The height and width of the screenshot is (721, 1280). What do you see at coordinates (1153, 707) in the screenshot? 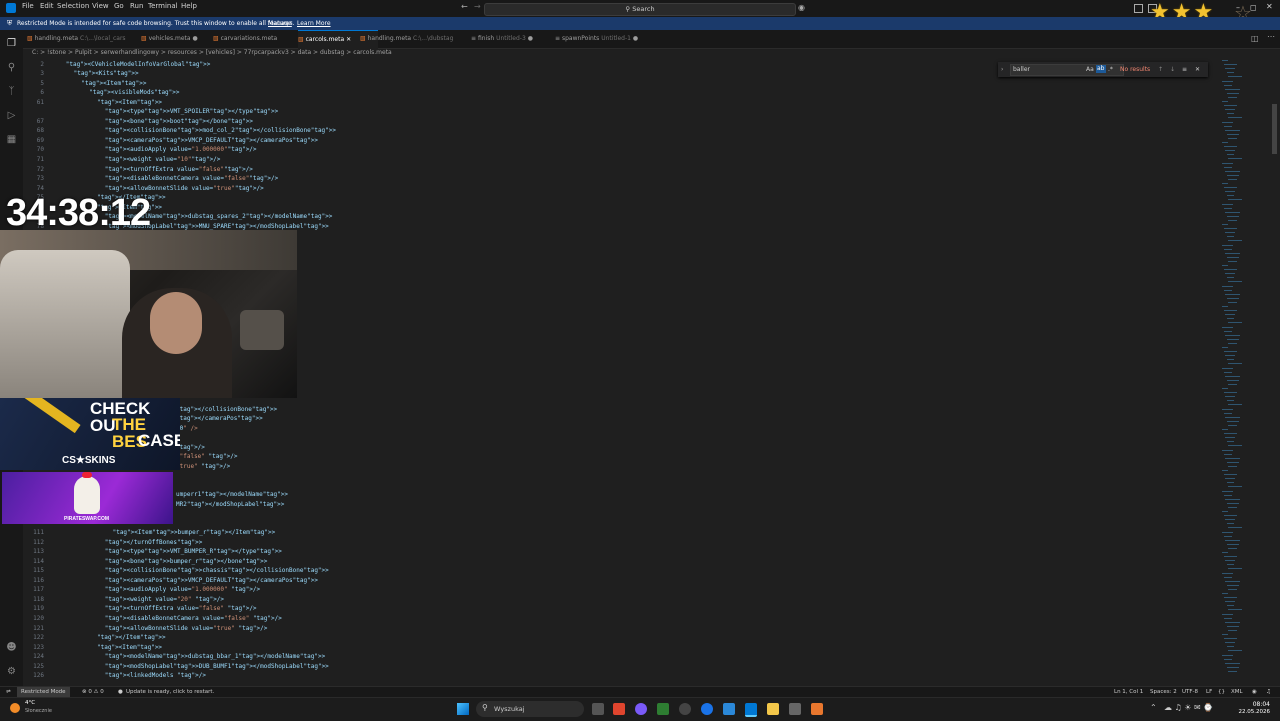
I see `tray-chevron-icon: ⌃` at bounding box center [1153, 707].